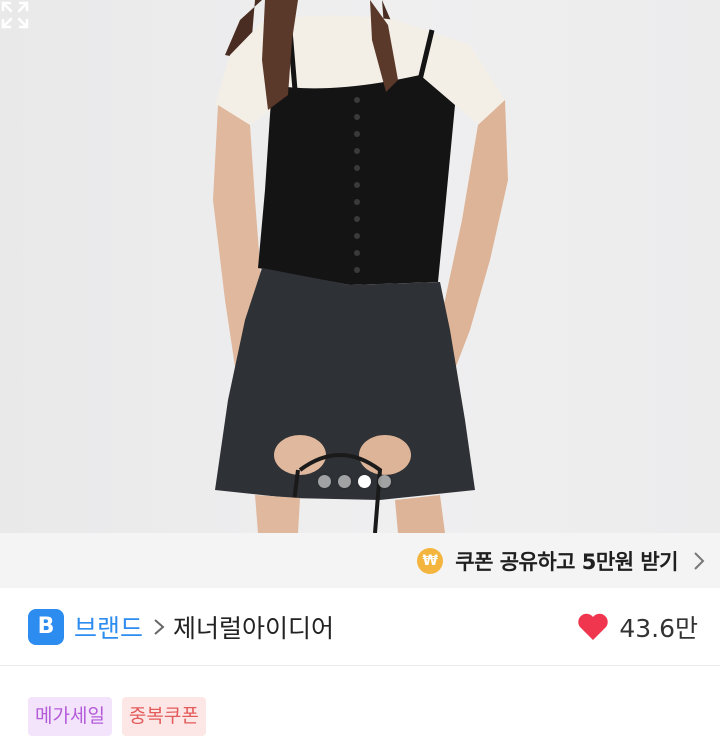 The image size is (720, 736). Describe the element at coordinates (253, 627) in the screenshot. I see `brand-name-link: 제너럴아이디어` at that location.